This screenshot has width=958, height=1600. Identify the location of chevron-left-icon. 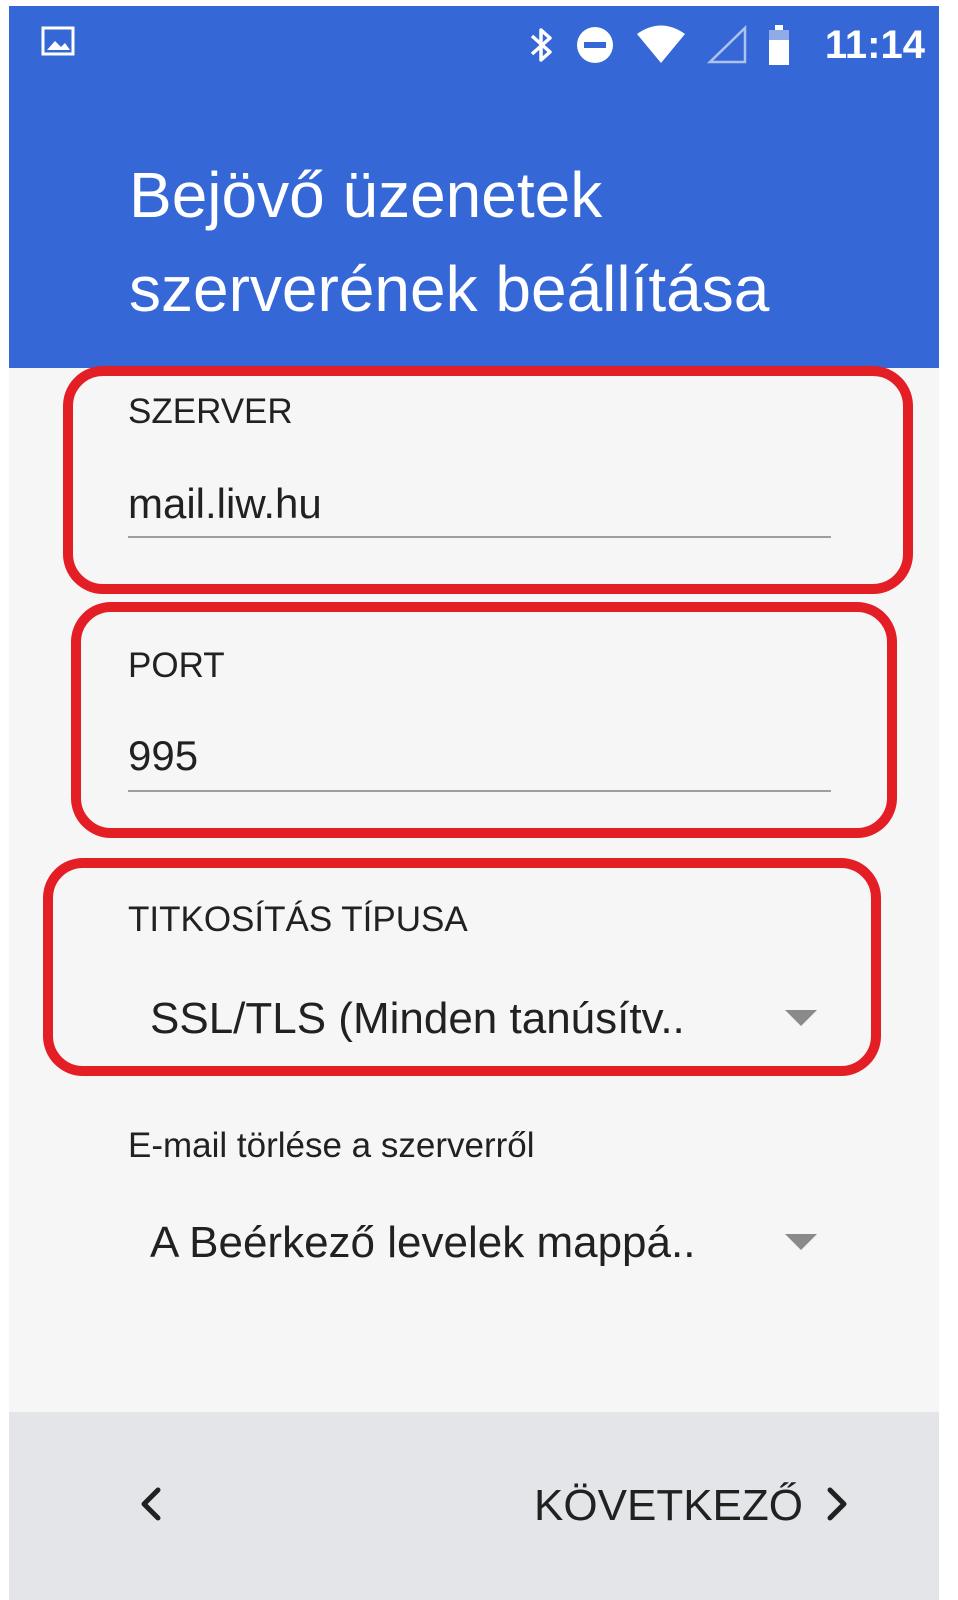
(151, 1506).